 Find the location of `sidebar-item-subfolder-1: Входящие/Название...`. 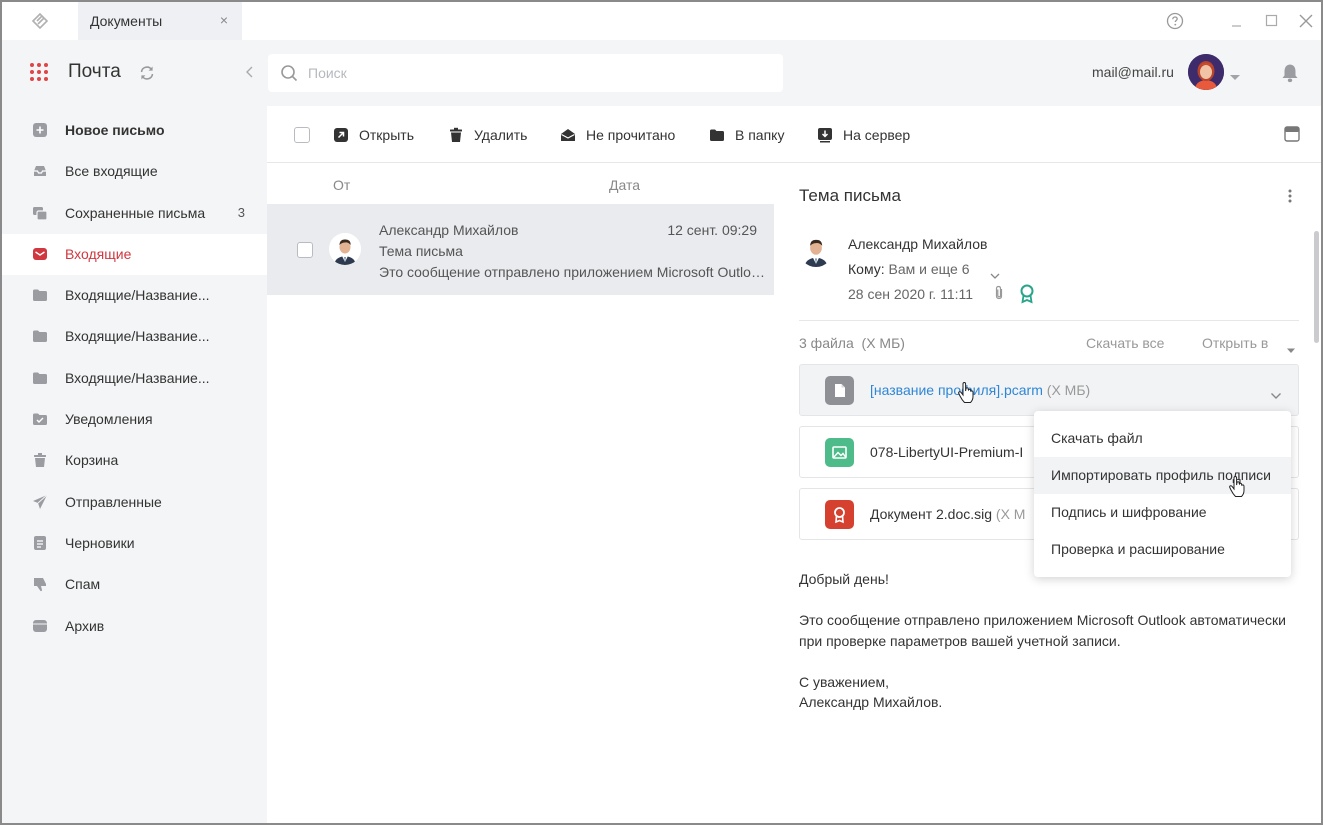

sidebar-item-subfolder-1: Входящие/Название... is located at coordinates (134, 295).